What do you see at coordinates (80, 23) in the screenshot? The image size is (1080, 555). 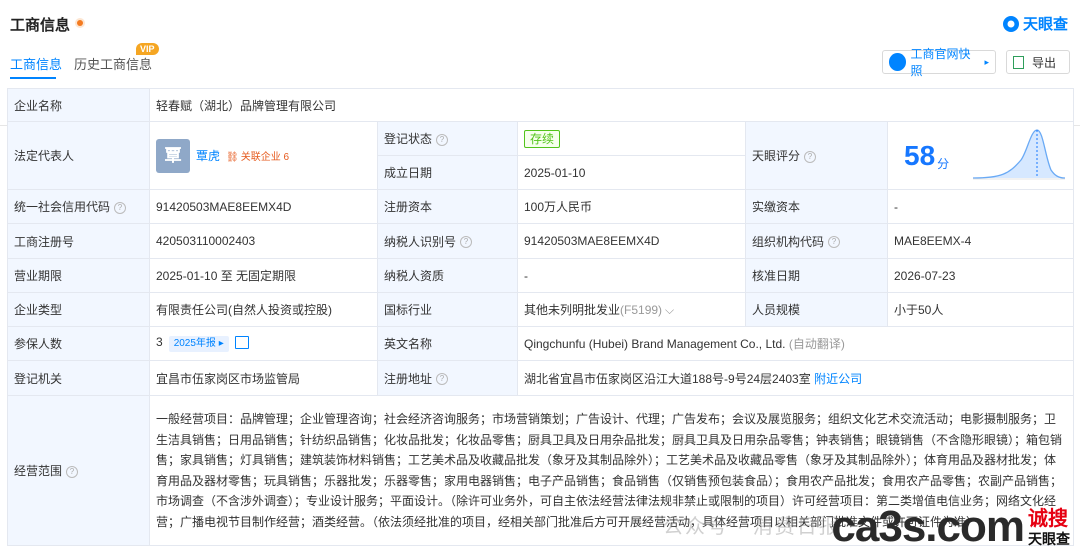 I see `fire-icon` at bounding box center [80, 23].